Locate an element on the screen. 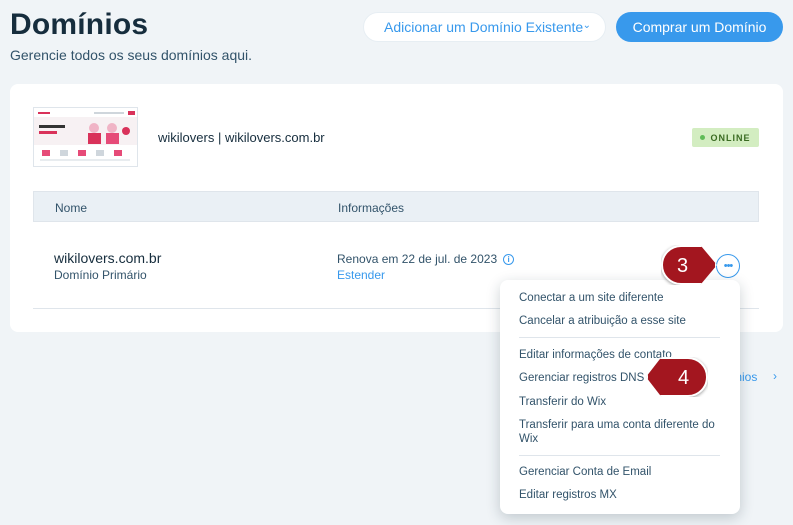 This screenshot has width=793, height=525. table-header: Nome Informações is located at coordinates (396, 206).